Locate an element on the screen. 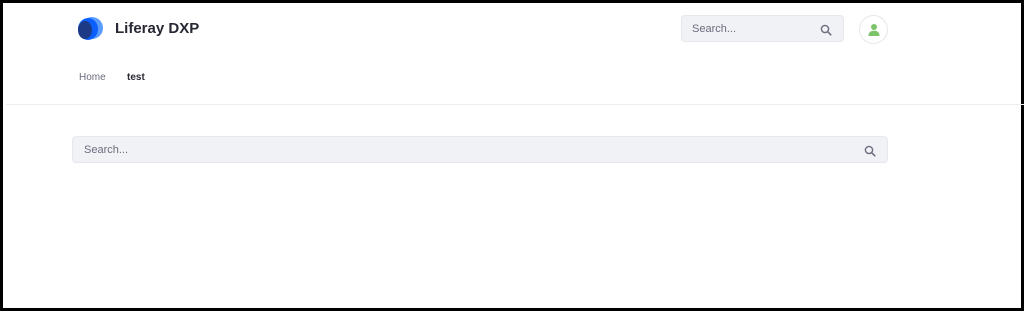 This screenshot has height=311, width=1024. site-name: Liferay DXP is located at coordinates (157, 29).